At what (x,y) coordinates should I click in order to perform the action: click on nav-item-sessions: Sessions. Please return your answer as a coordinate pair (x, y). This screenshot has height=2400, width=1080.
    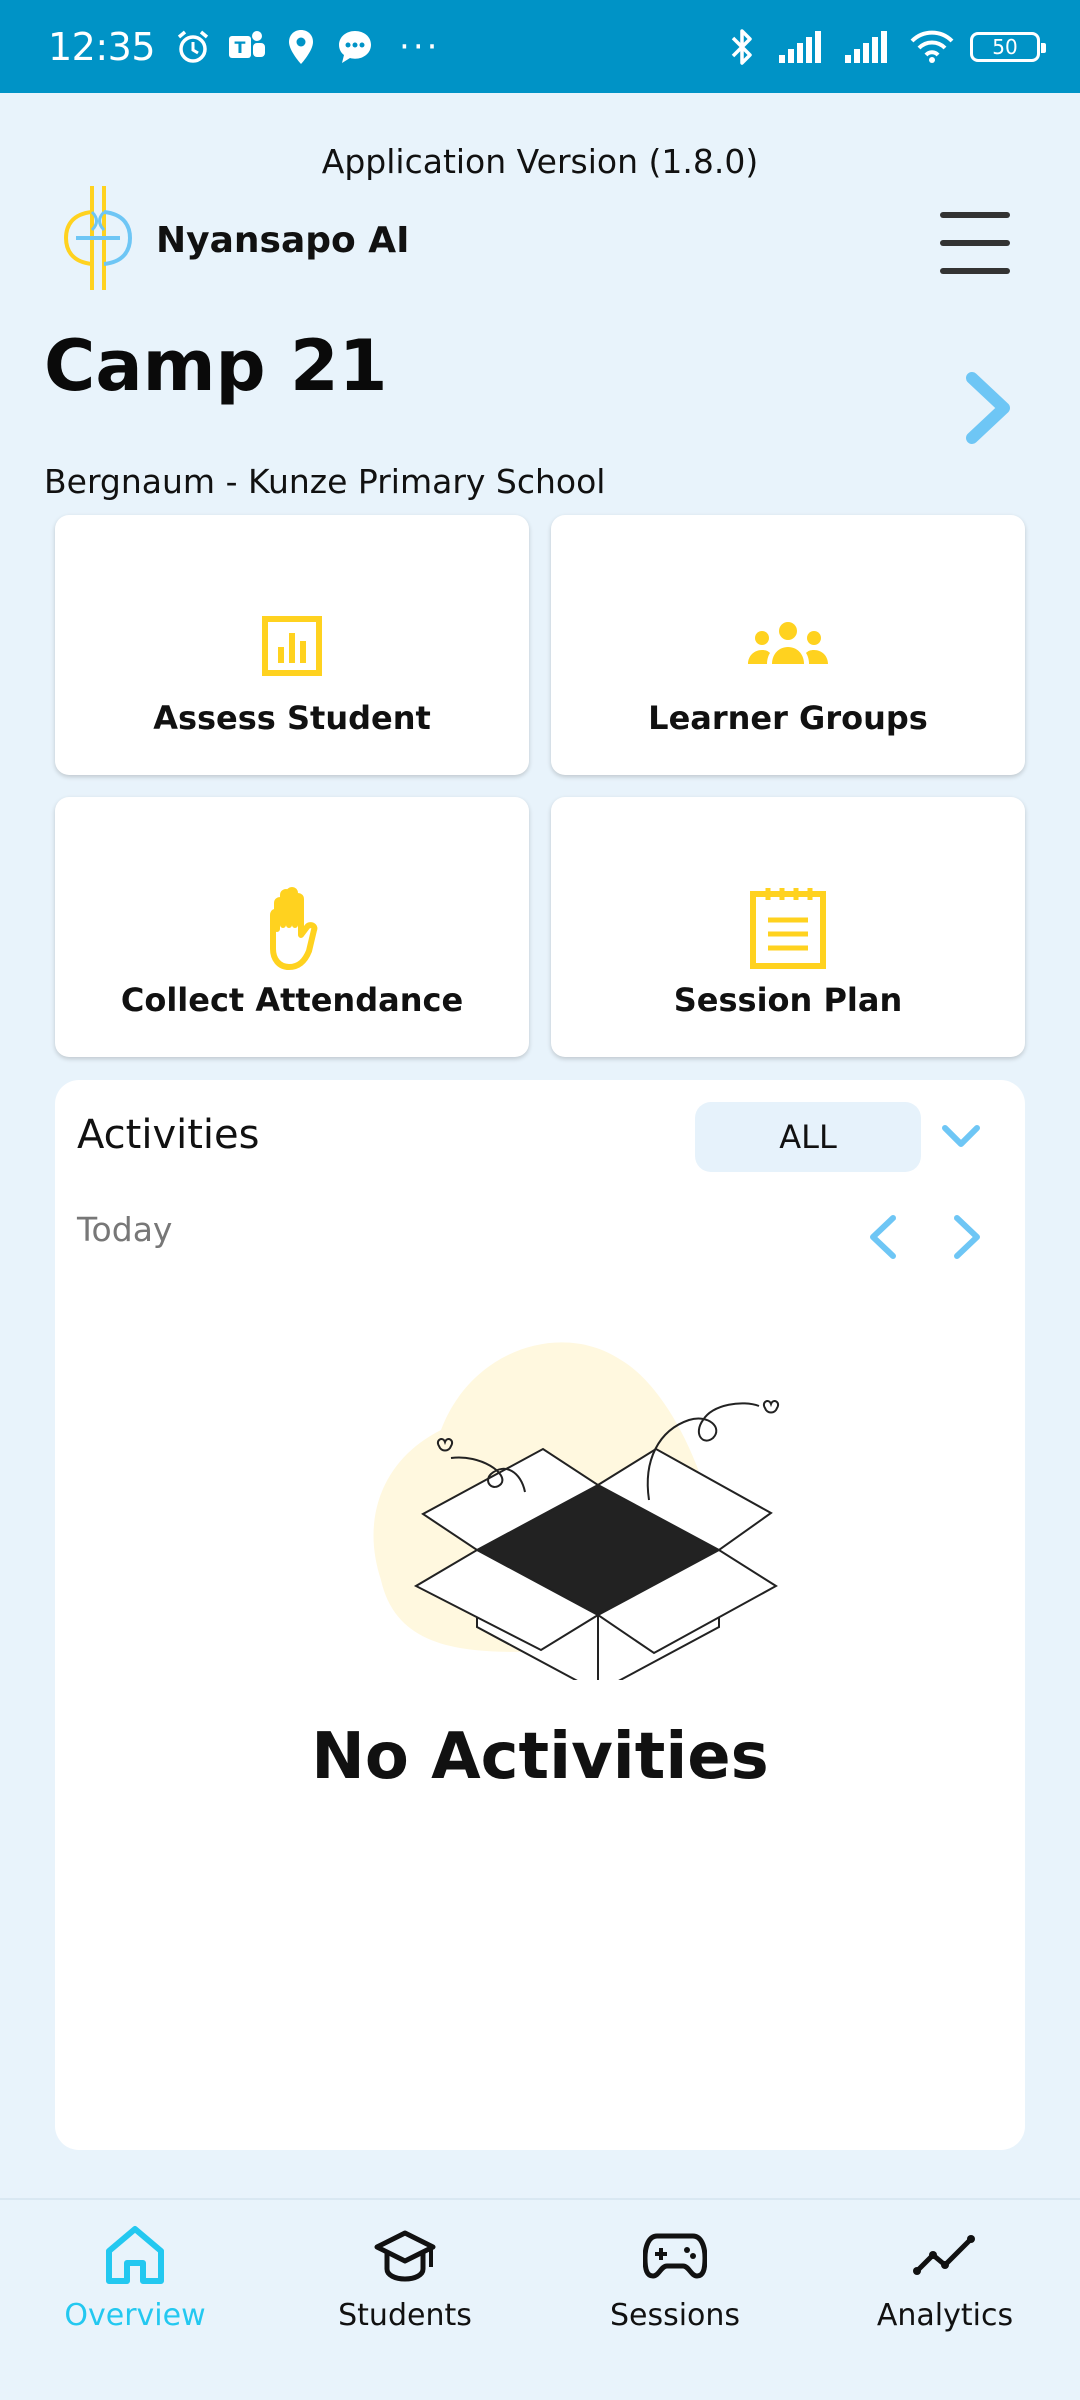
    Looking at the image, I should click on (675, 2300).